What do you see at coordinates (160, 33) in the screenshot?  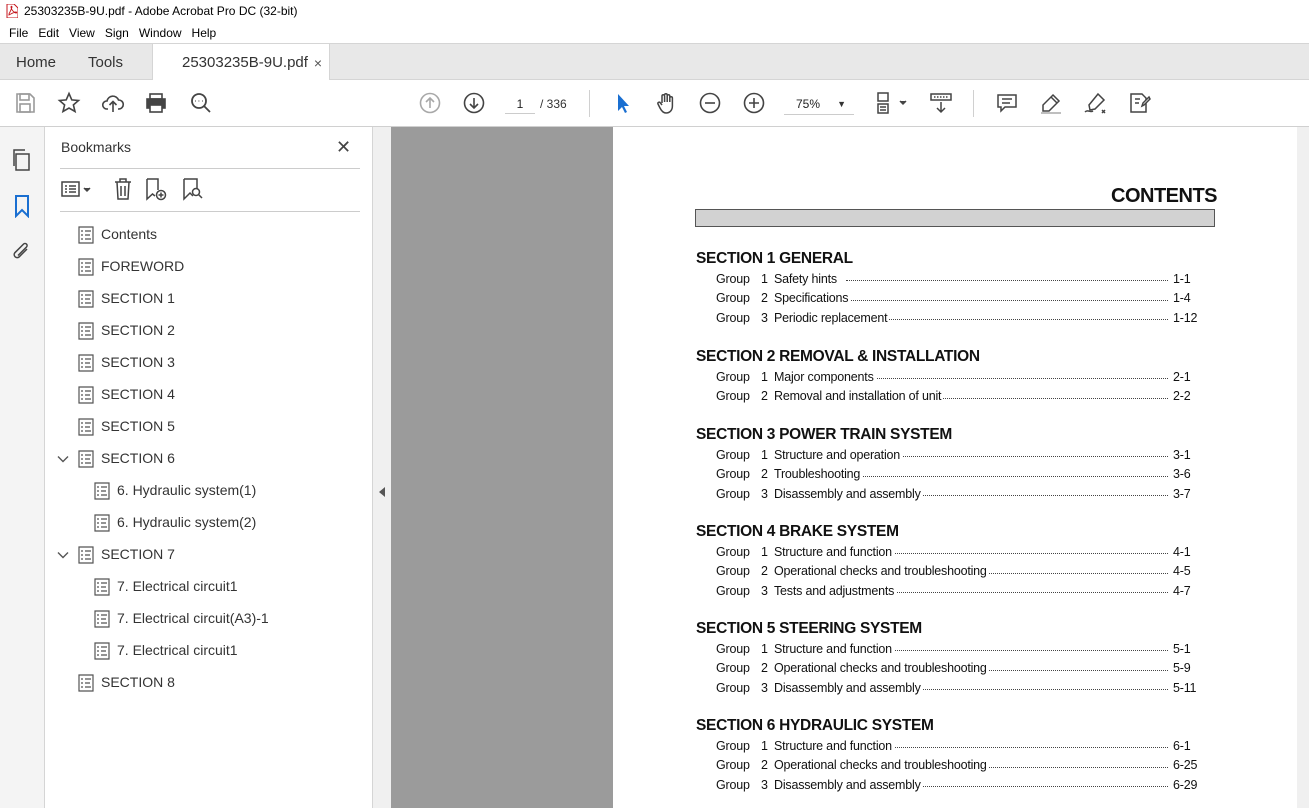 I see `menu-window: Window` at bounding box center [160, 33].